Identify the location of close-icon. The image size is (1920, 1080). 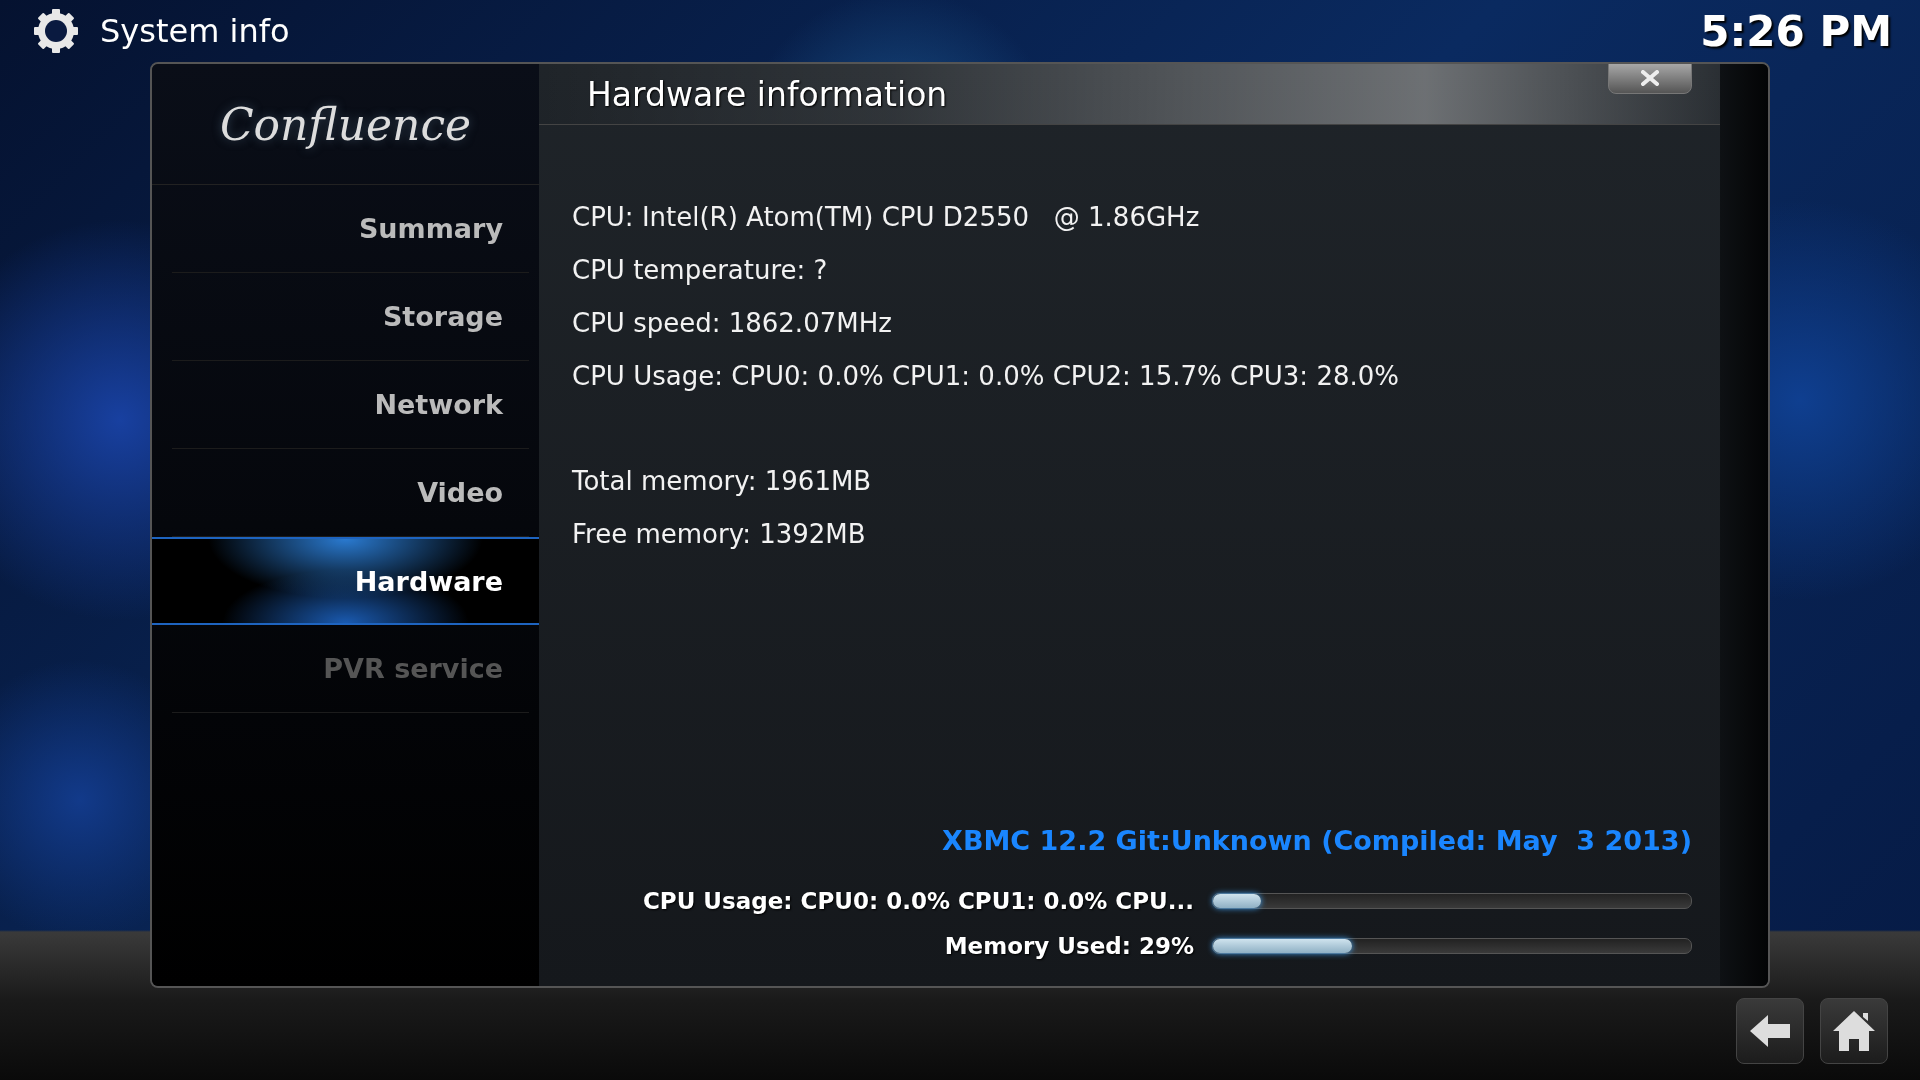
(1650, 77).